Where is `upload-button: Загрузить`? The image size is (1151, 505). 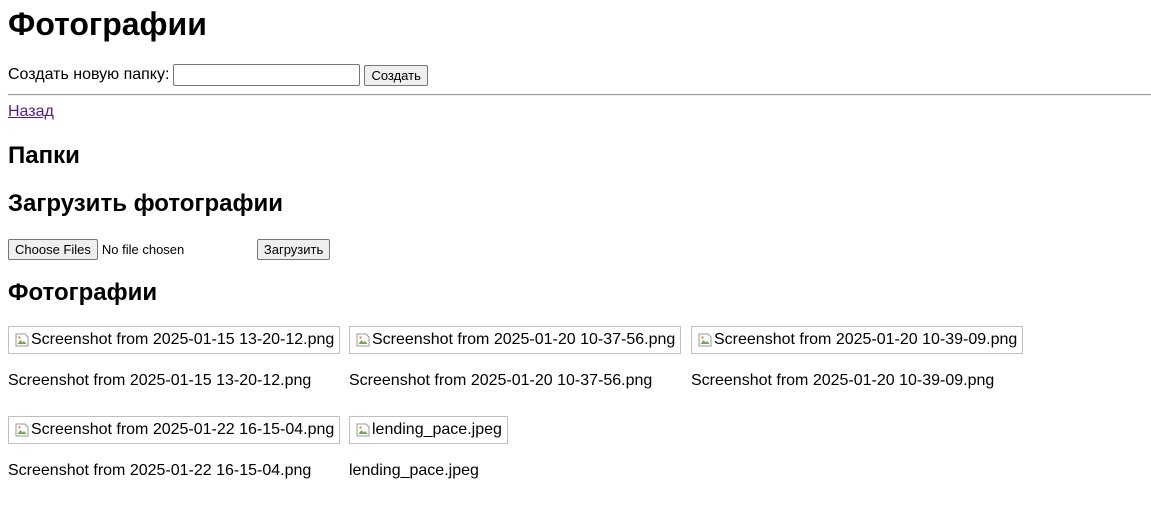 upload-button: Загрузить is located at coordinates (293, 249).